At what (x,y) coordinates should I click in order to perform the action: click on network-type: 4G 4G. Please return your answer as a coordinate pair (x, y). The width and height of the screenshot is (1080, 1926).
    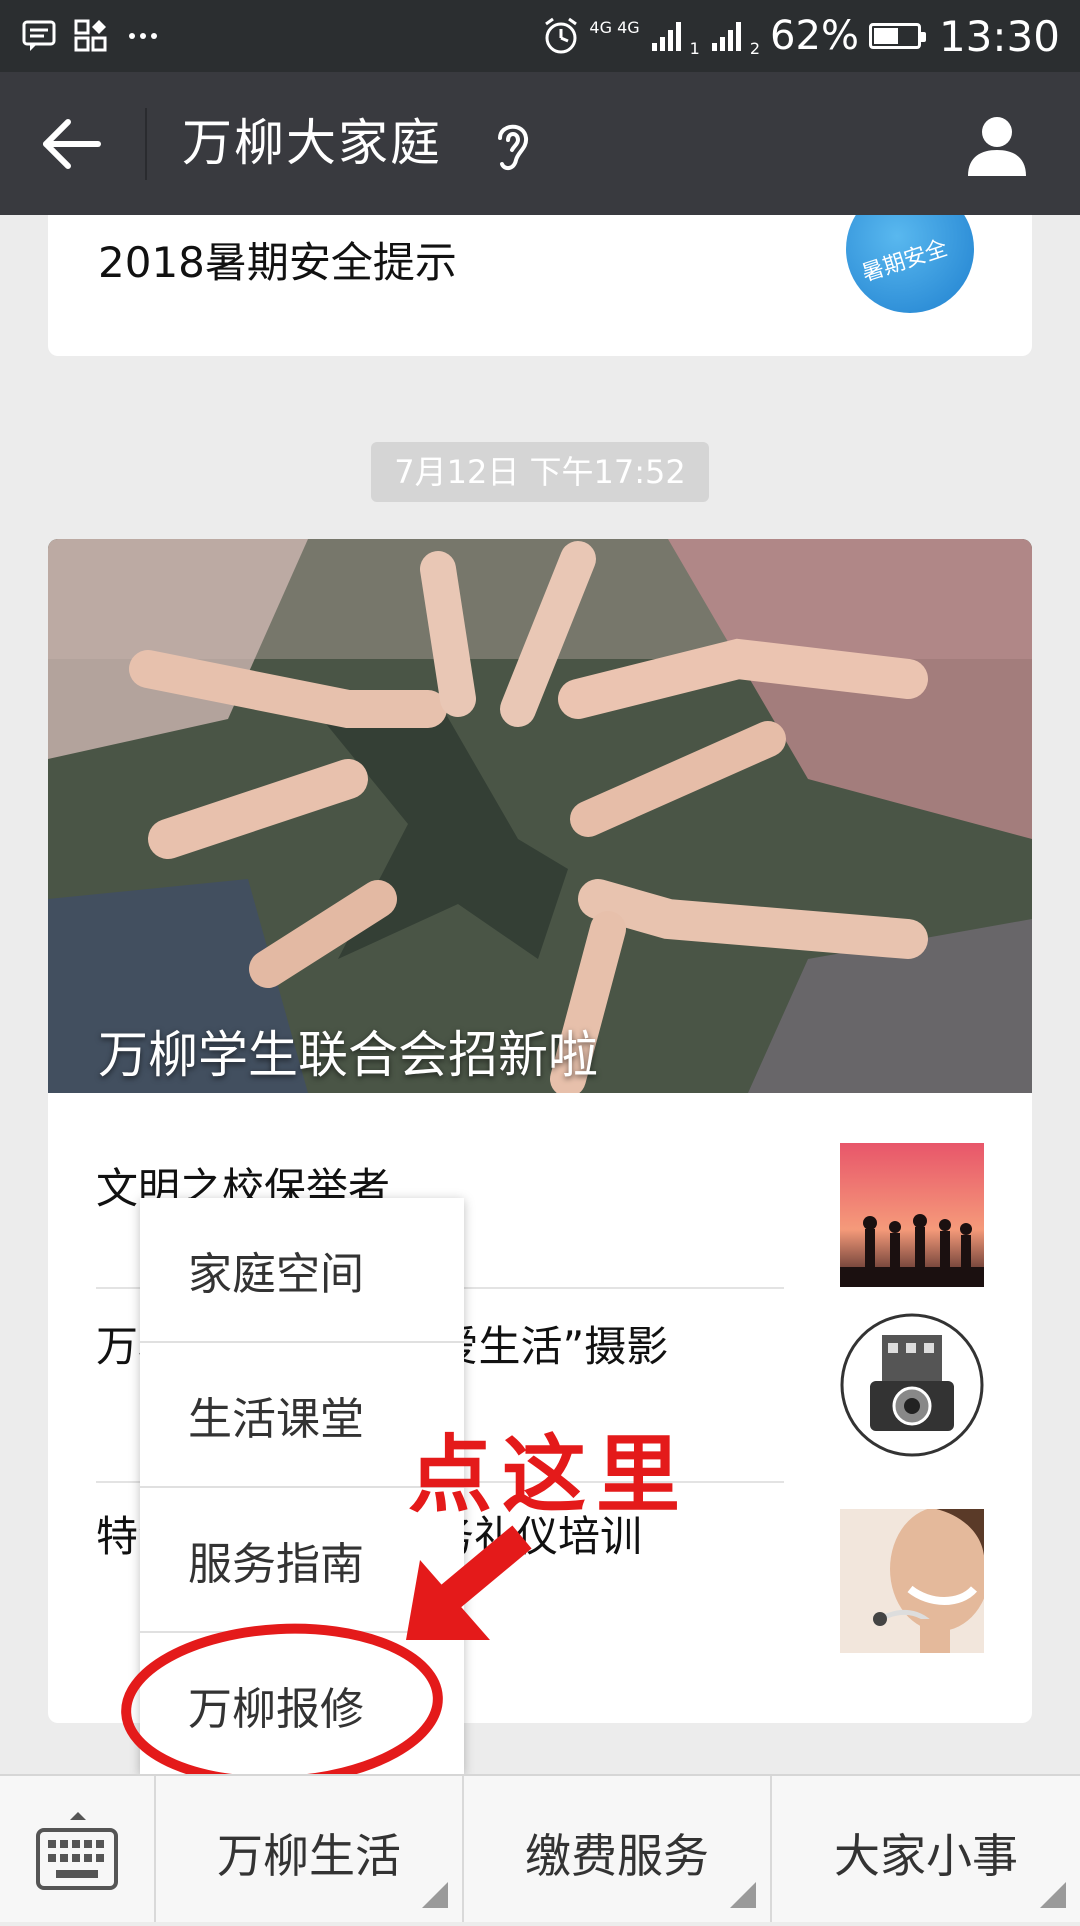
    Looking at the image, I should click on (614, 27).